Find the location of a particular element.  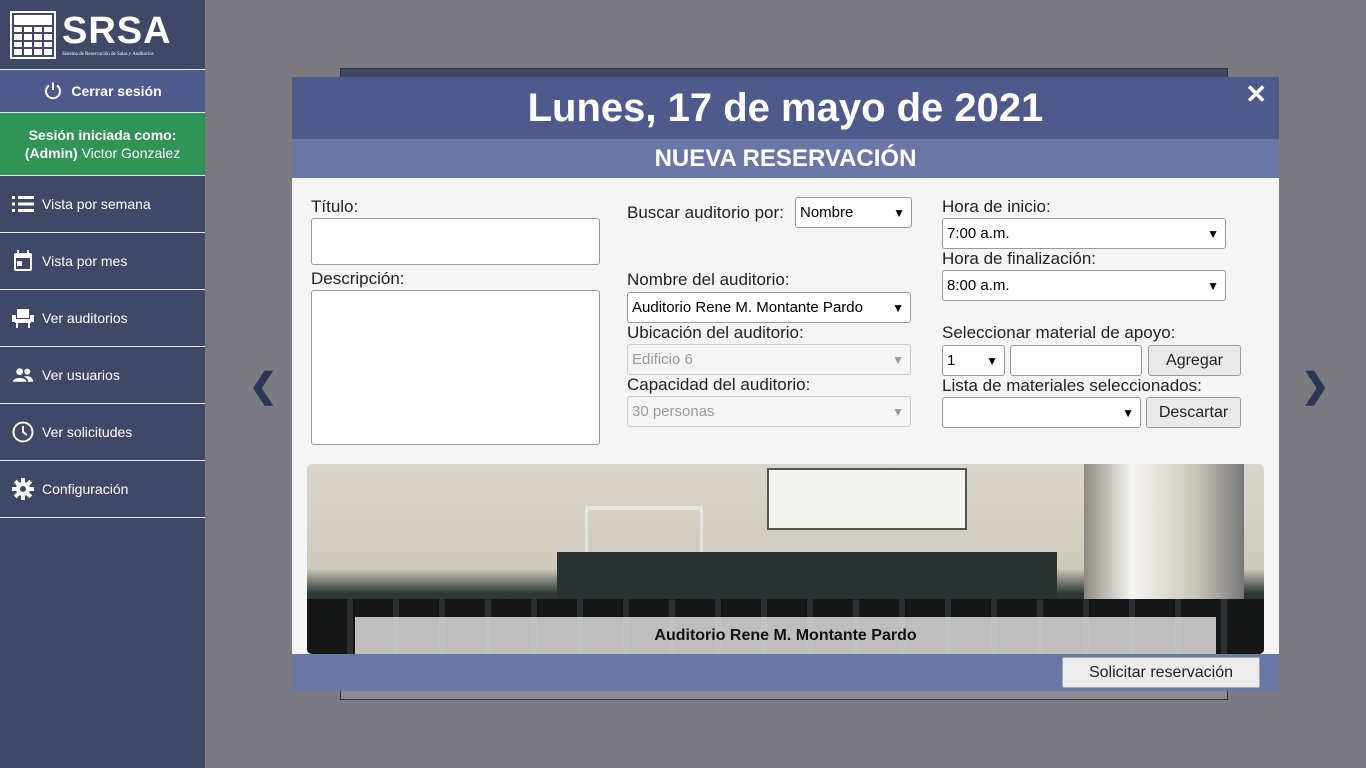

sidebar-item-auditoriums: Ver auditorios is located at coordinates (102, 318).